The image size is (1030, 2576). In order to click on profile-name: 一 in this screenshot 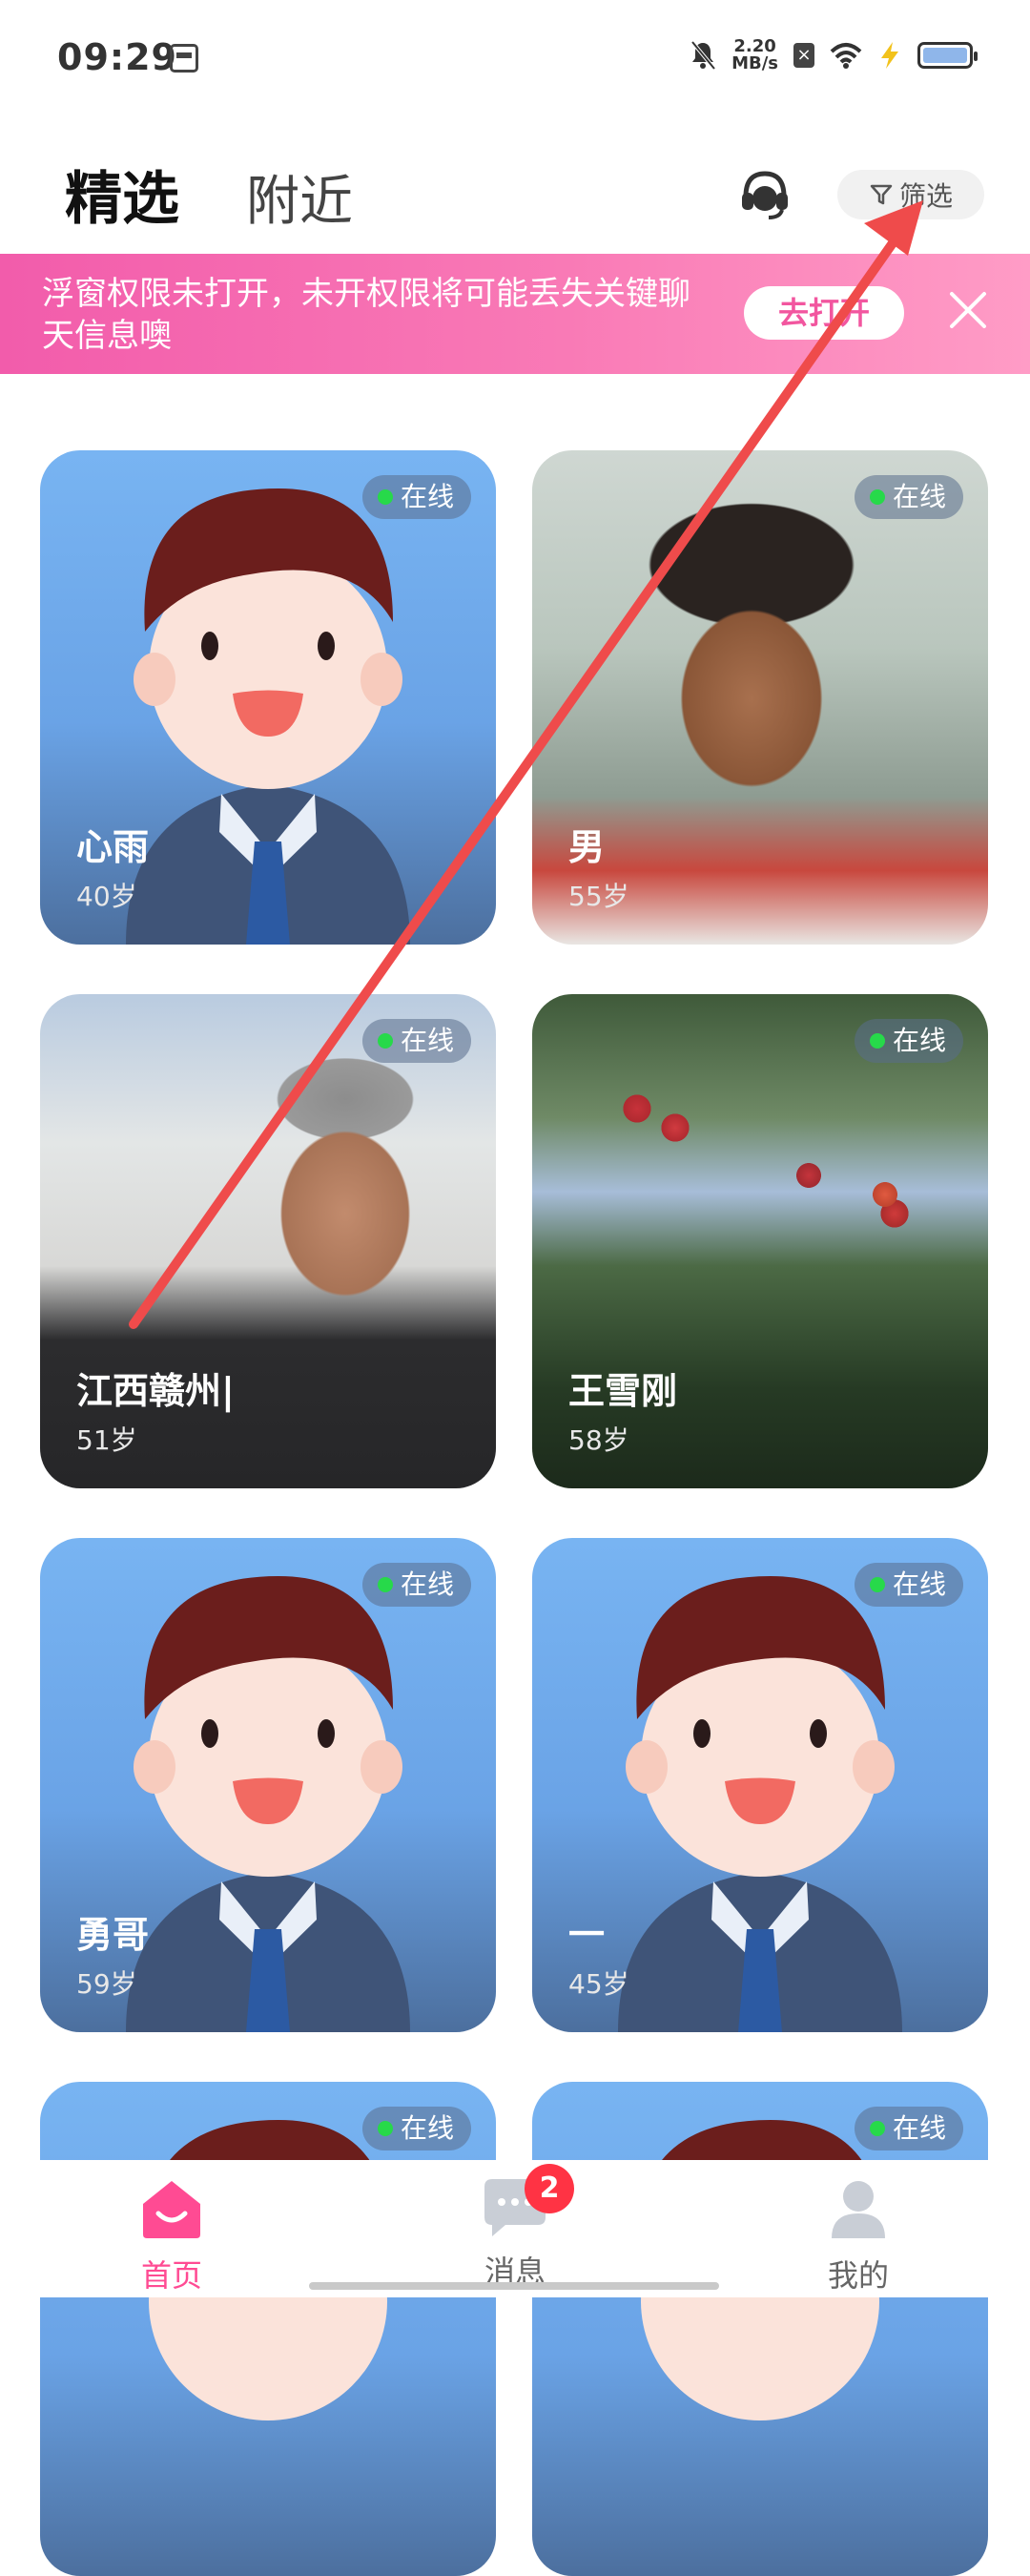, I will do `click(587, 1935)`.